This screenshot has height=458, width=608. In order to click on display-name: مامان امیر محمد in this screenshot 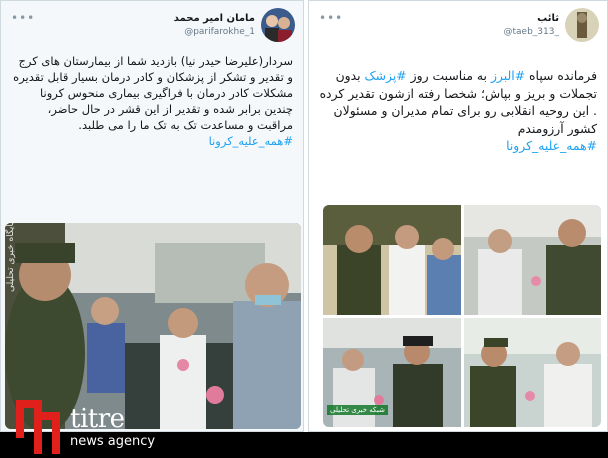, I will do `click(214, 19)`.